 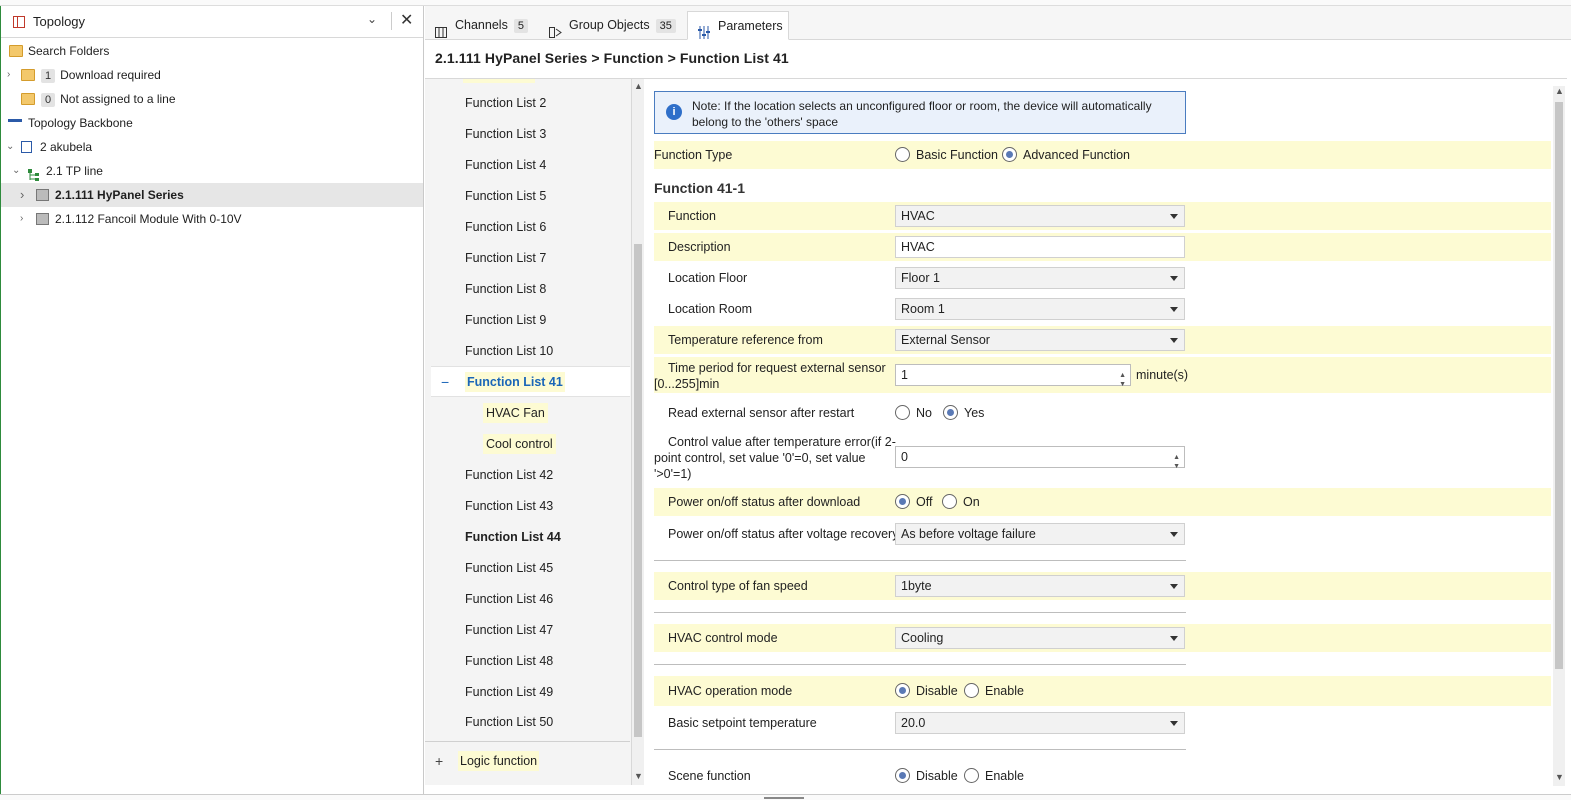 What do you see at coordinates (19, 22) in the screenshot?
I see `topology-panel-icon` at bounding box center [19, 22].